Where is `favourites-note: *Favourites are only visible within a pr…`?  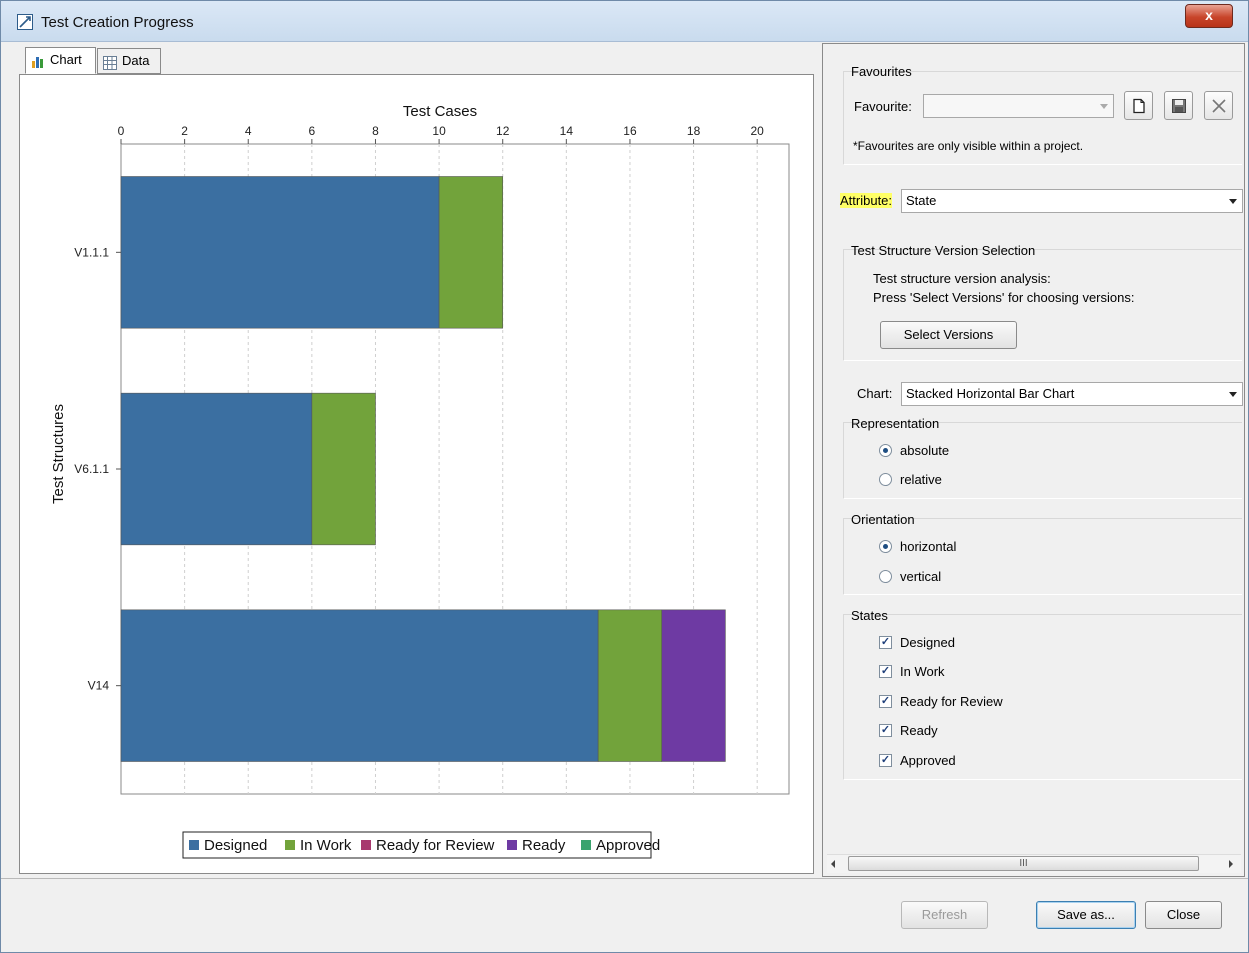
favourites-note: *Favourites are only visible within a pr… is located at coordinates (968, 146).